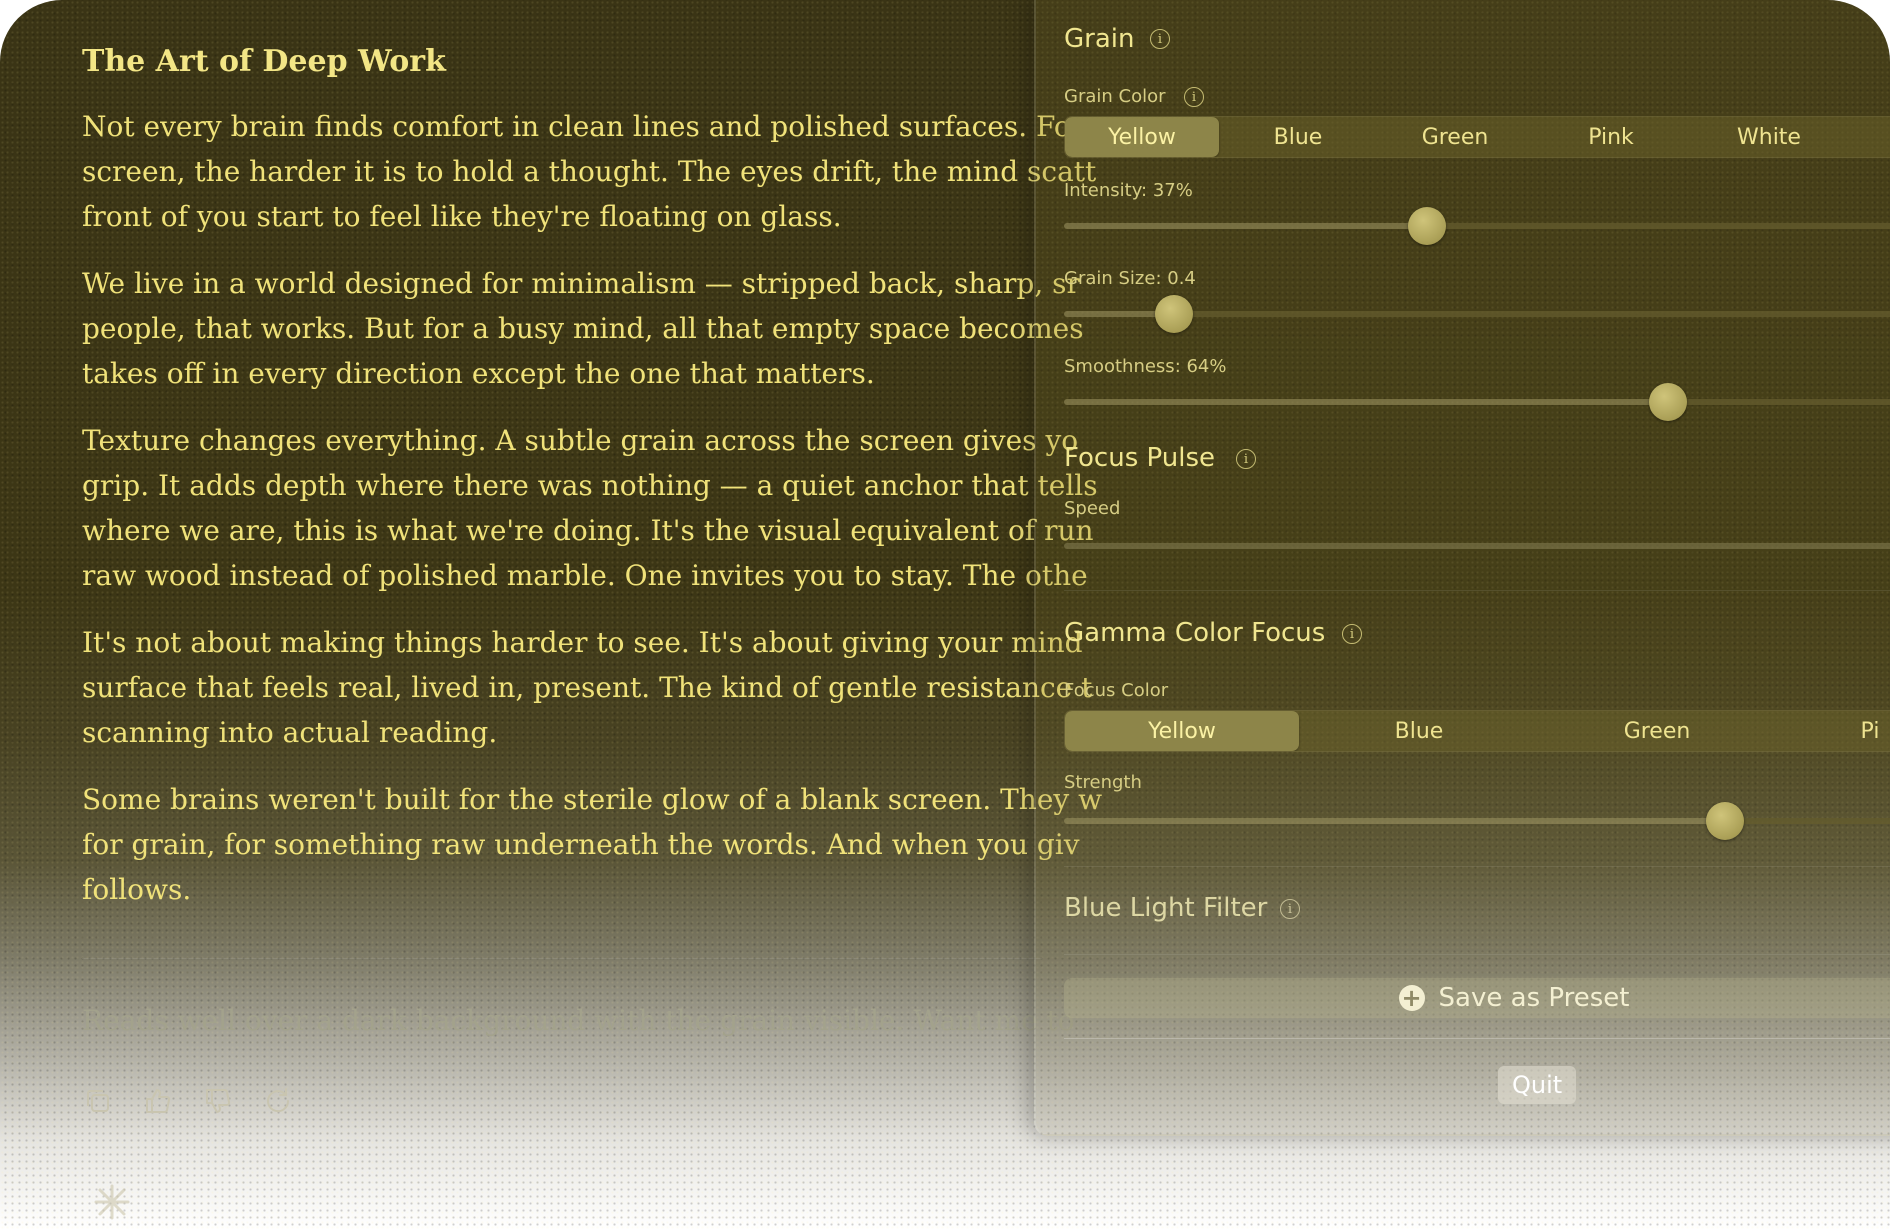 The height and width of the screenshot is (1229, 1890). What do you see at coordinates (1245, 226) in the screenshot?
I see `intensity-slider-fill` at bounding box center [1245, 226].